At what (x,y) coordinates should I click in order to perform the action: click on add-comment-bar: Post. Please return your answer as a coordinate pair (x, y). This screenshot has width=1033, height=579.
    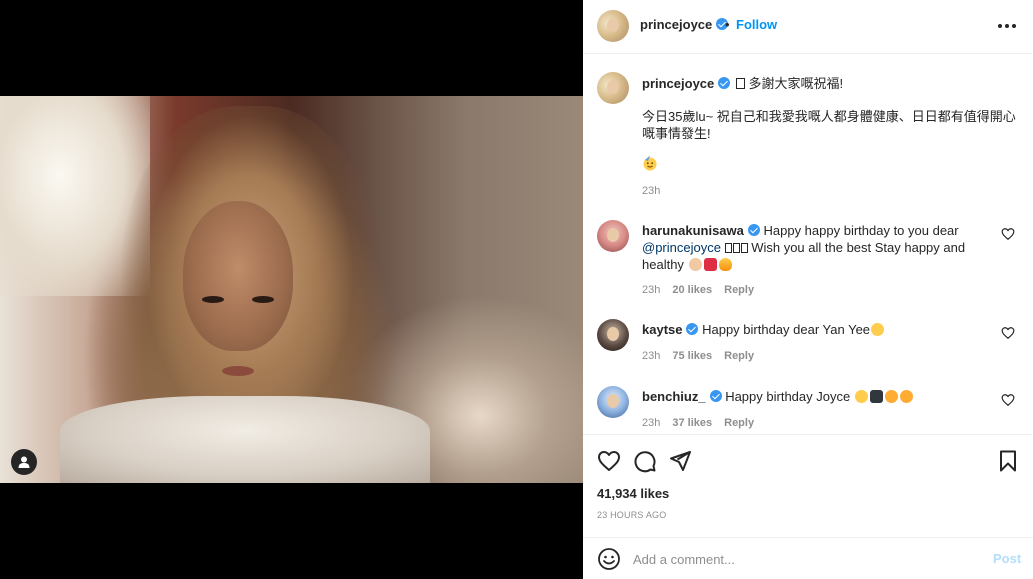
    Looking at the image, I should click on (808, 558).